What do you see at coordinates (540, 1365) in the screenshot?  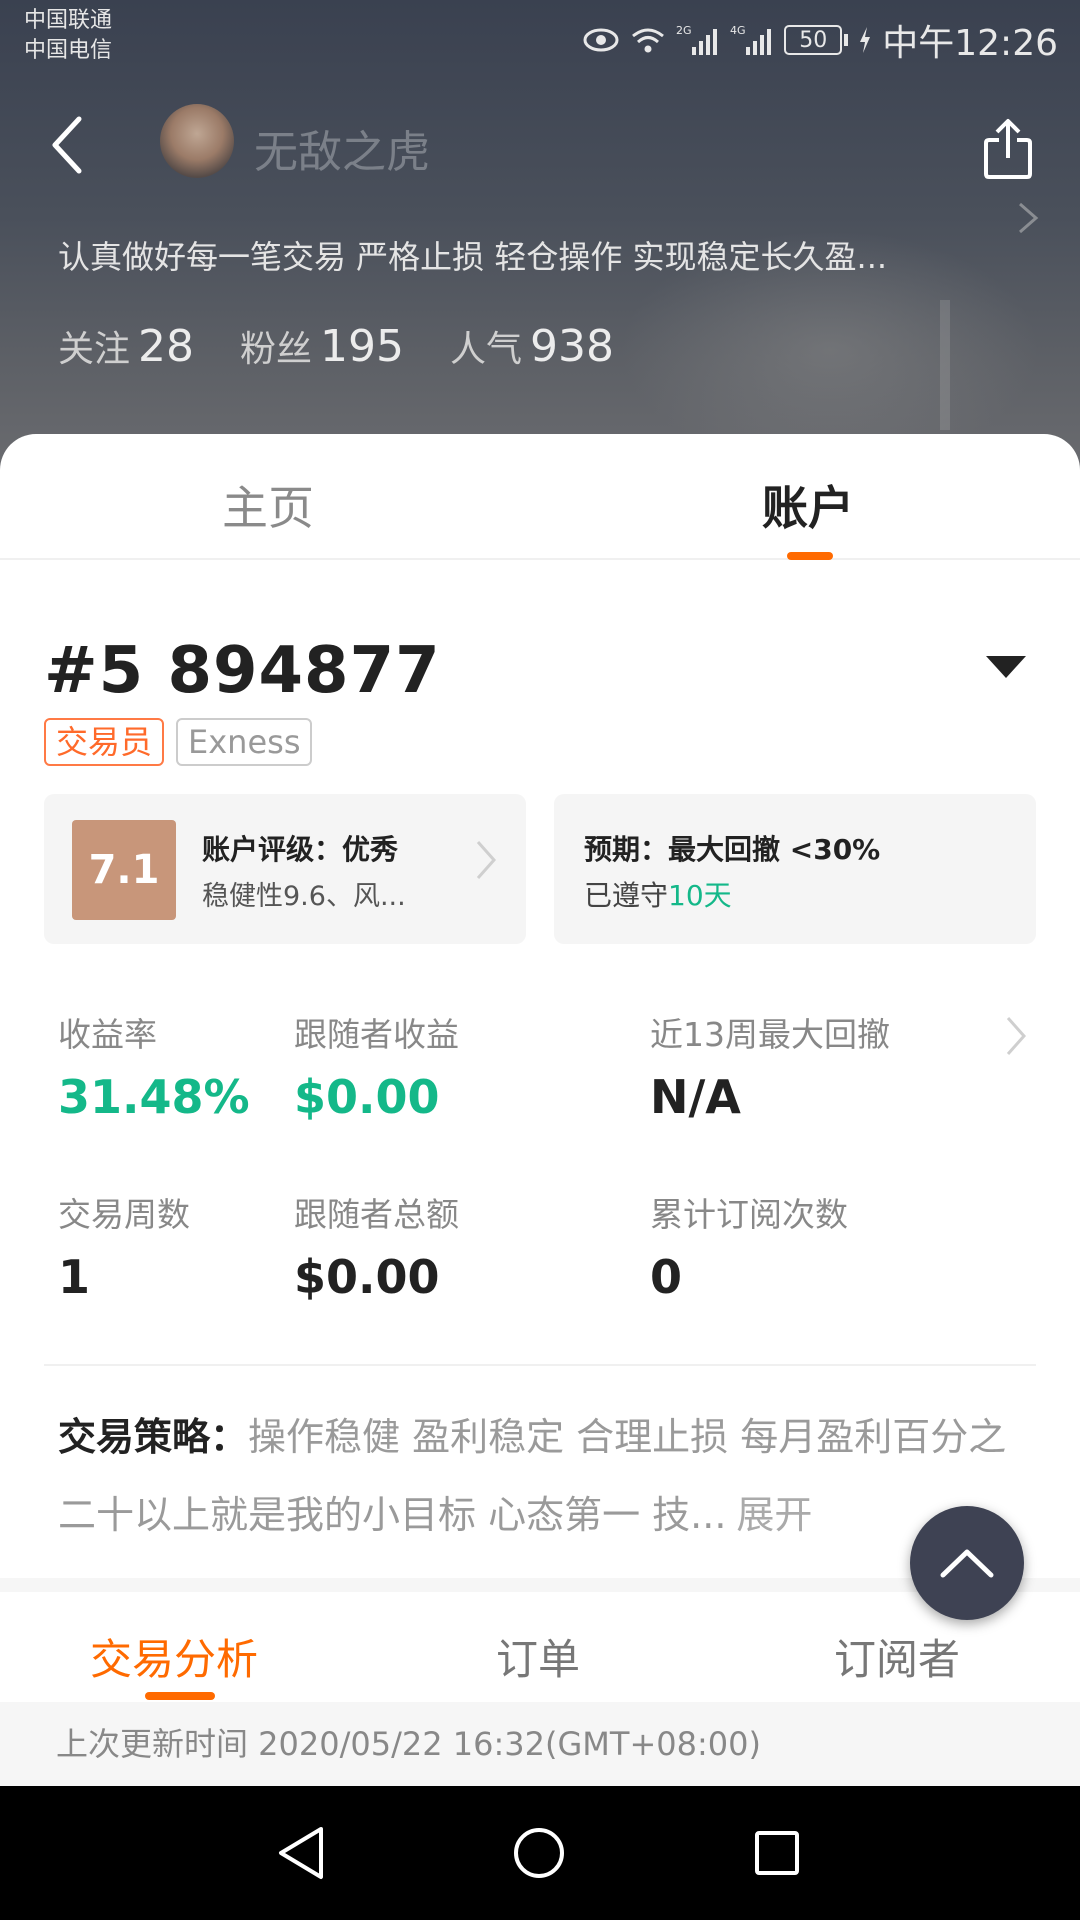 I see `divider` at bounding box center [540, 1365].